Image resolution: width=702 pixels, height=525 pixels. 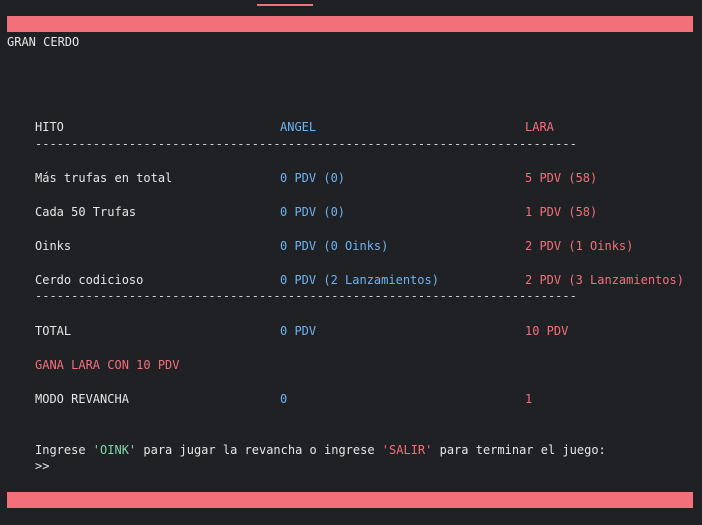 I want to click on row-label: Cerdo codicioso, so click(x=89, y=280).